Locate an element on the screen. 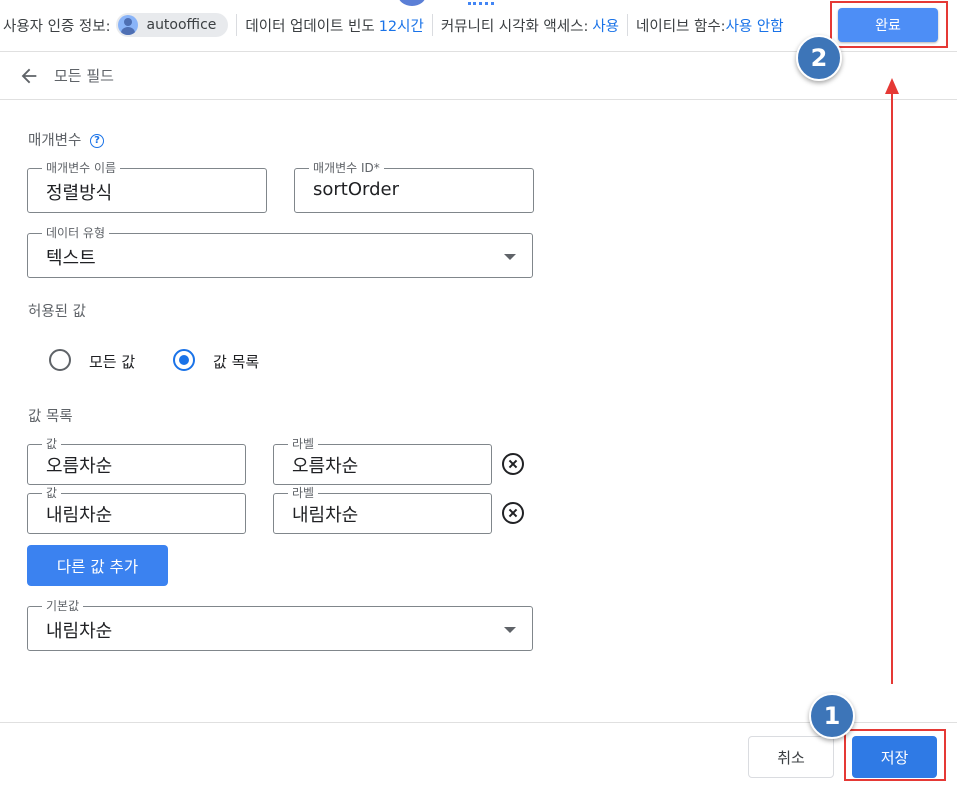 This screenshot has height=787, width=957. parameter-section-label: 매개변수 ? is located at coordinates (66, 139).